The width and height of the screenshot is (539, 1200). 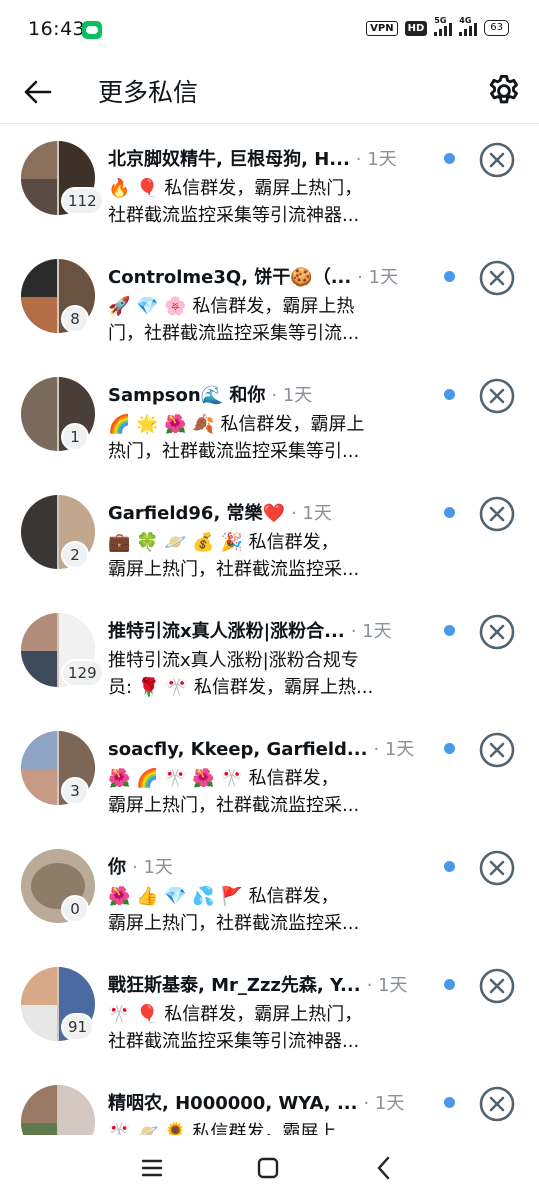 I want to click on member-count-badge: 112, so click(x=82, y=201).